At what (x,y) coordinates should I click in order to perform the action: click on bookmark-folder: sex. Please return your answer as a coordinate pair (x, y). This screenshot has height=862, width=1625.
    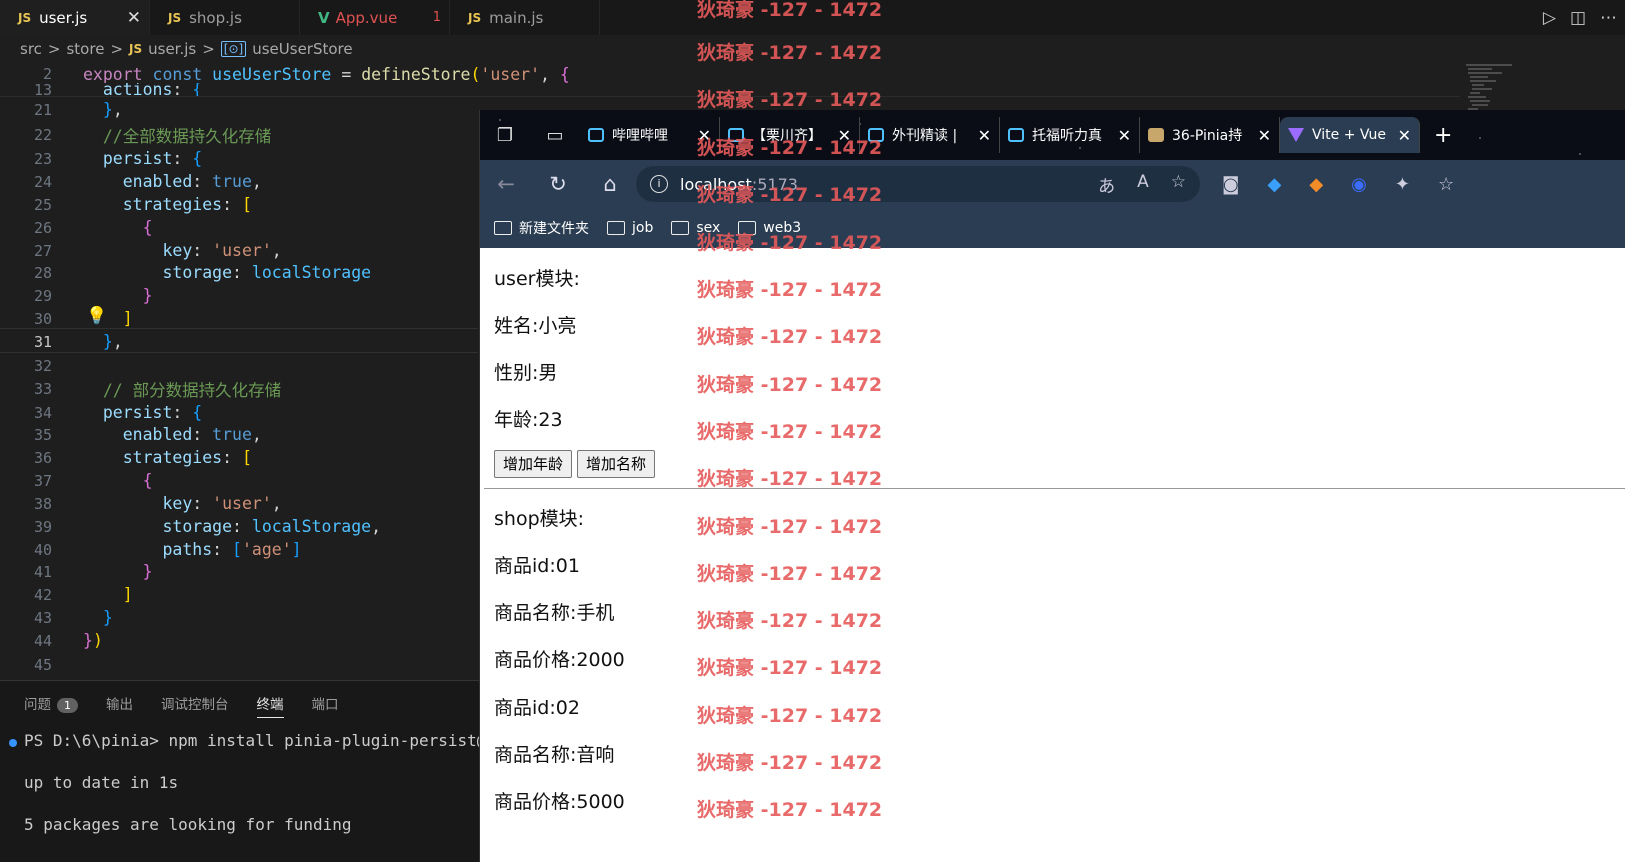
    Looking at the image, I should click on (695, 228).